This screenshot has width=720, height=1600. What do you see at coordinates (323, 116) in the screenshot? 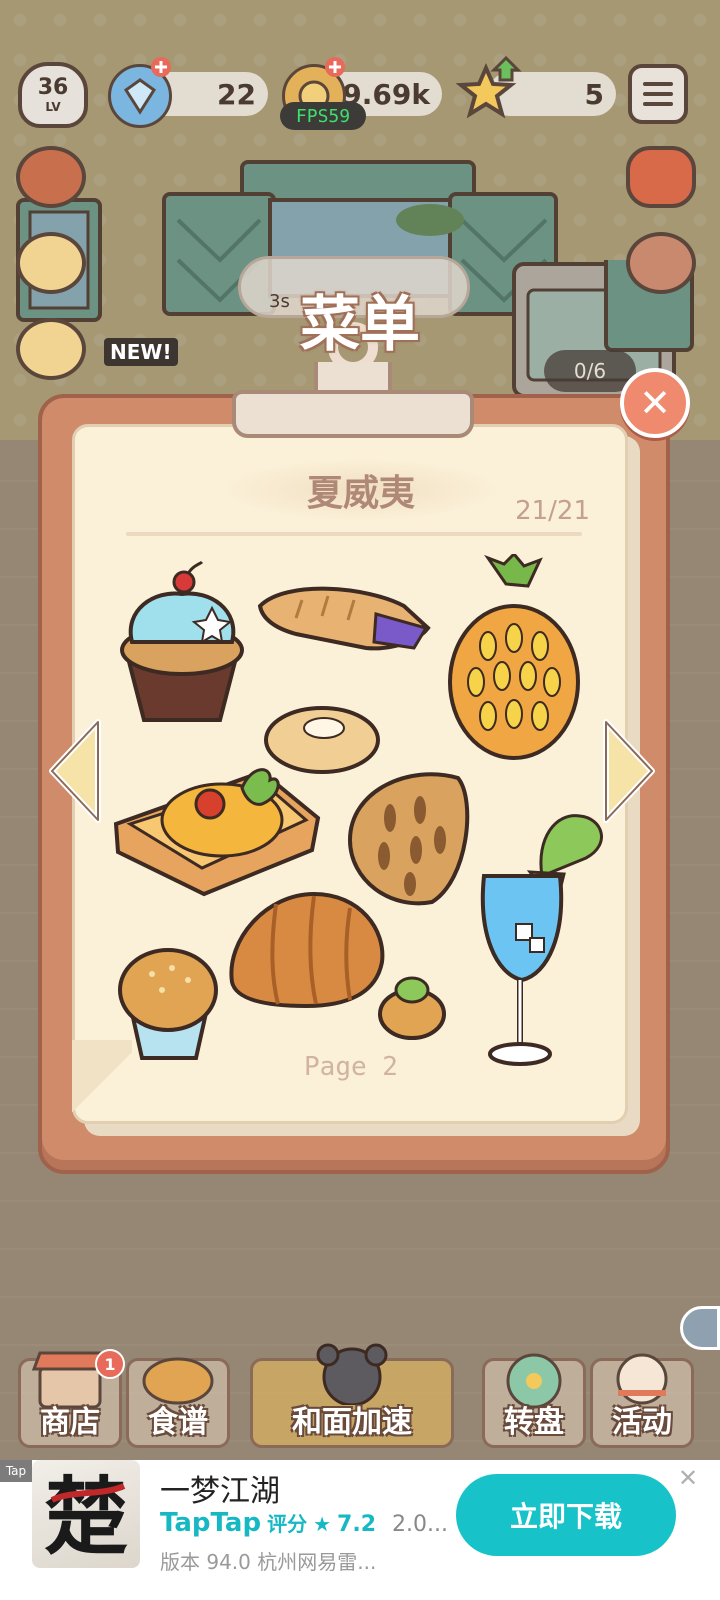
I see `fps-counter: FPS59` at bounding box center [323, 116].